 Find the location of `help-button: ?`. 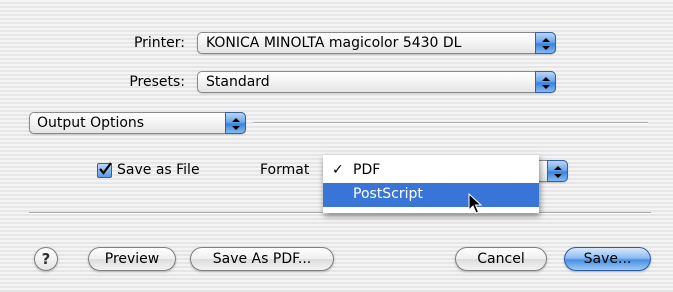

help-button: ? is located at coordinates (46, 259).